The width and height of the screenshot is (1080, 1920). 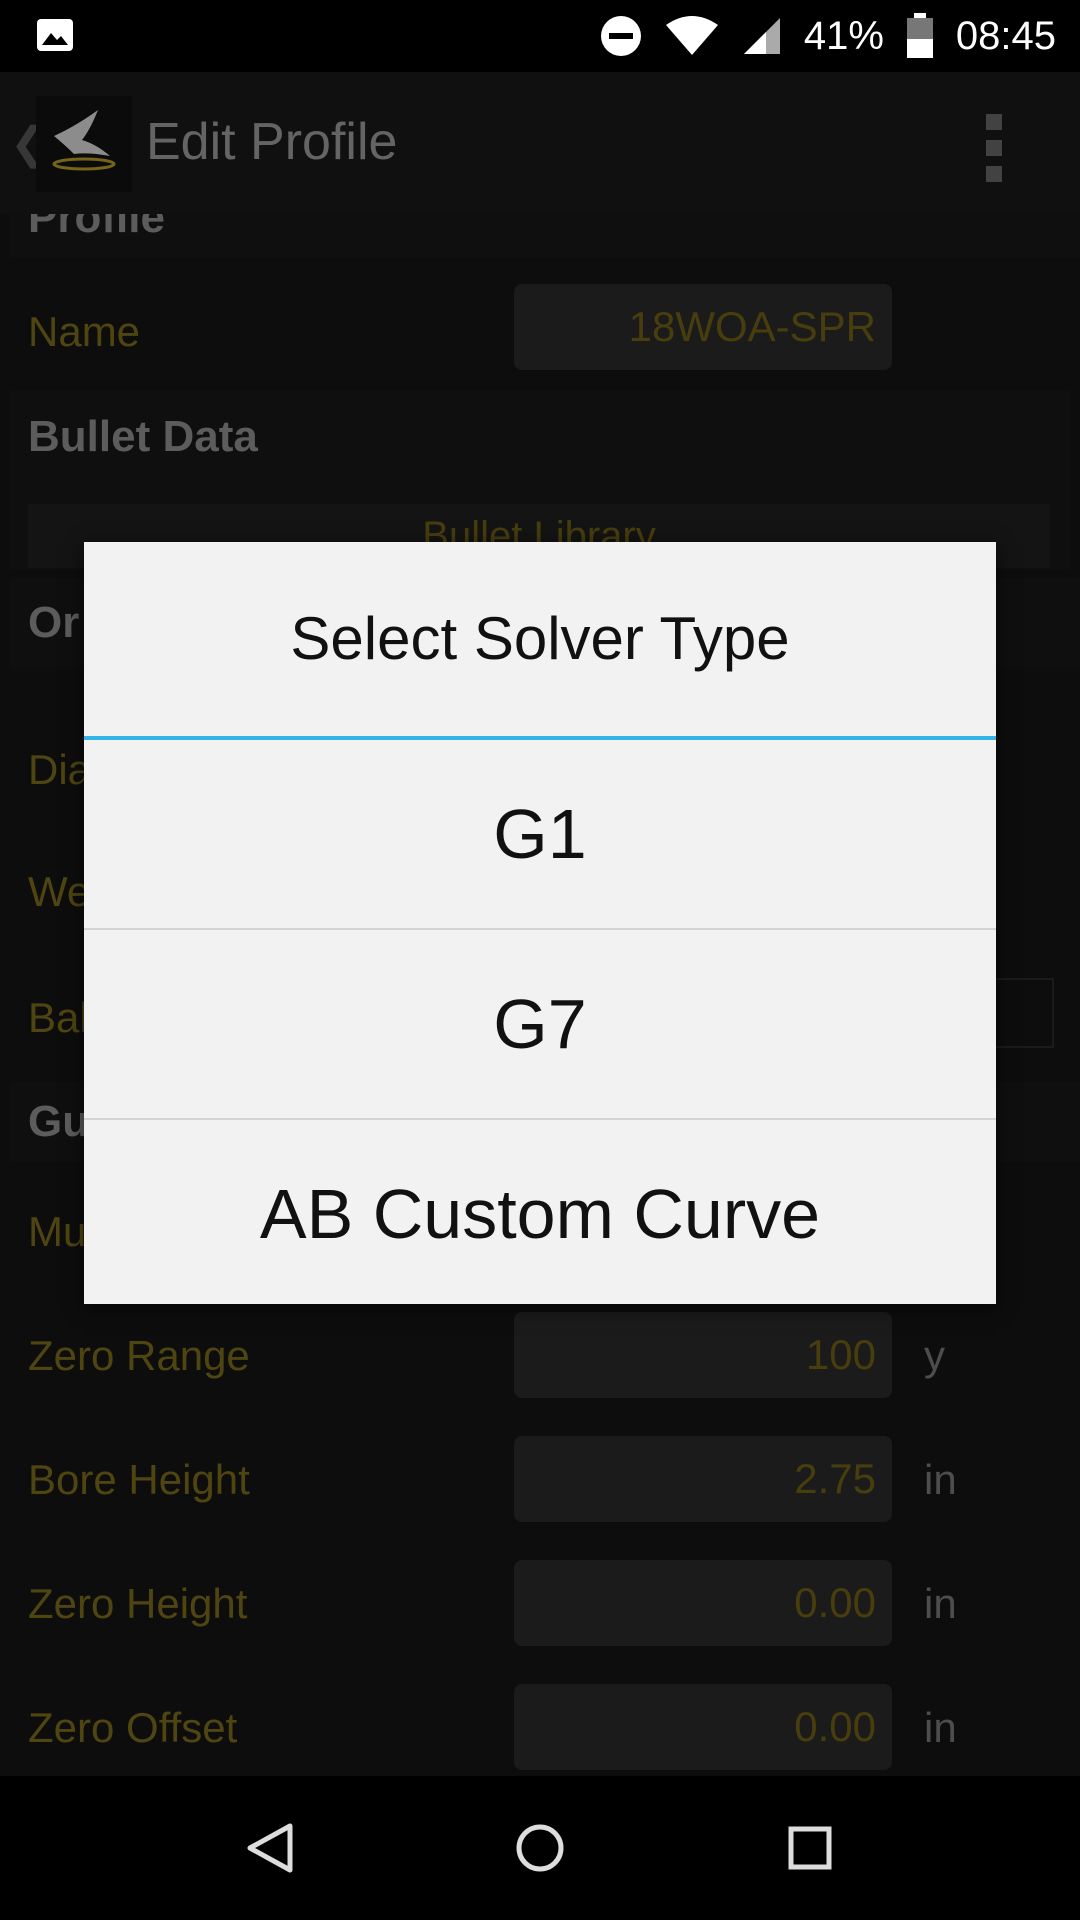 What do you see at coordinates (540, 641) in the screenshot?
I see `dialog-title: Select Solver Type` at bounding box center [540, 641].